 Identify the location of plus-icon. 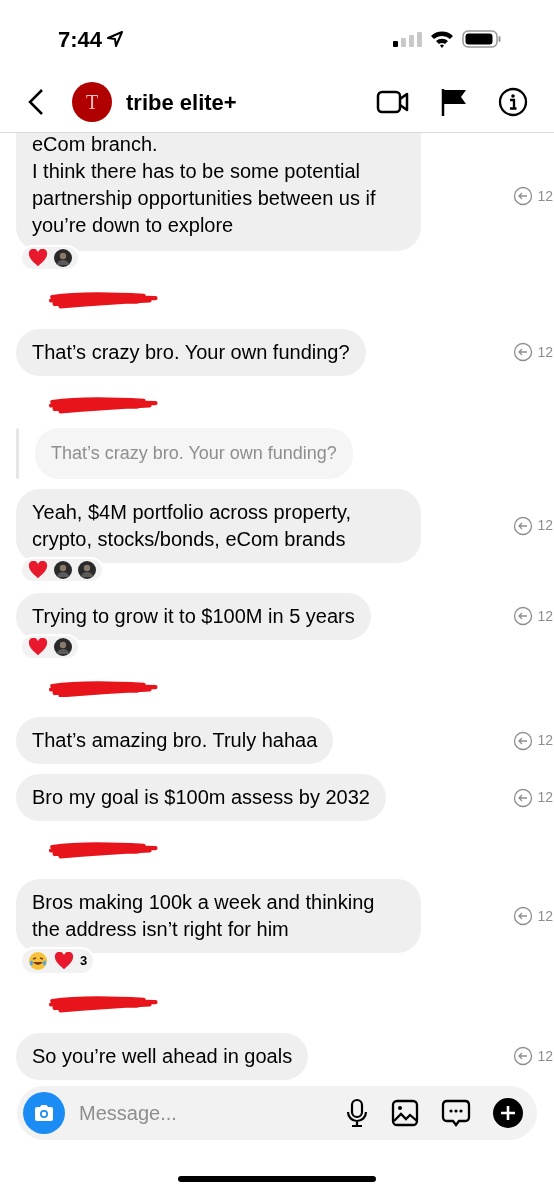
(508, 1113).